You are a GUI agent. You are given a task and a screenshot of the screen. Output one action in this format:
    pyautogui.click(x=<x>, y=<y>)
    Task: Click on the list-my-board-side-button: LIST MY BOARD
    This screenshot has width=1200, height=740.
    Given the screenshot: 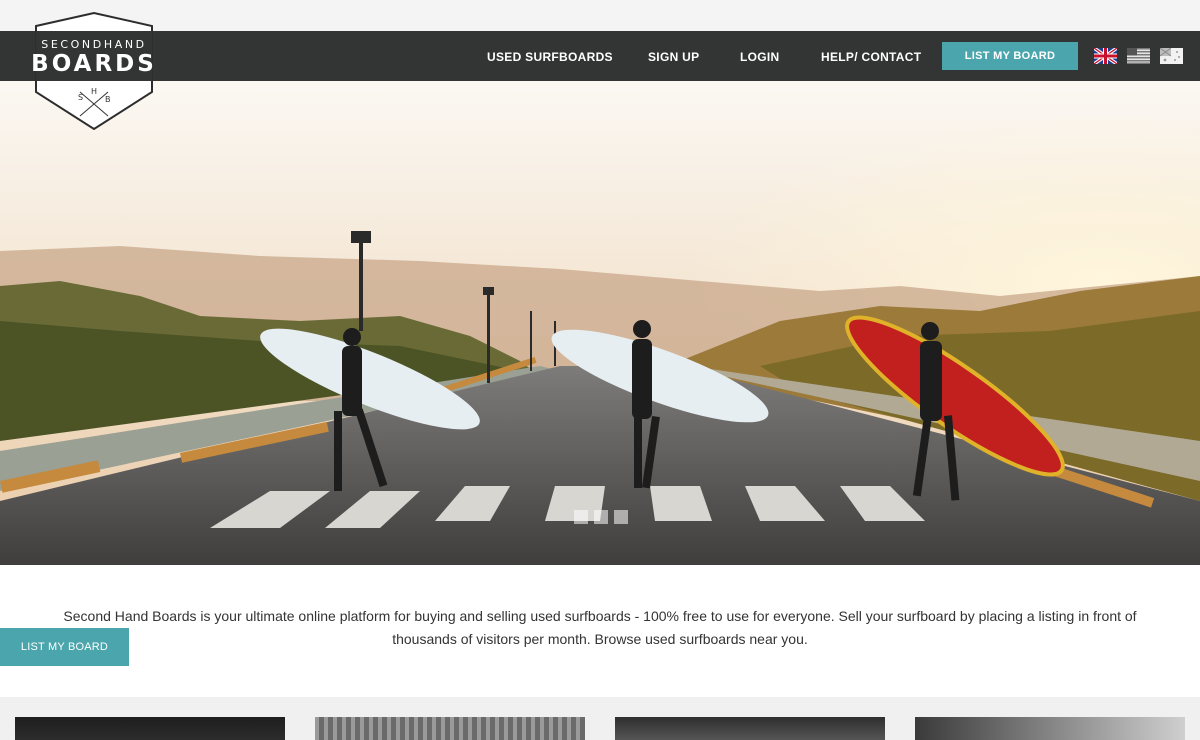 What is the action you would take?
    pyautogui.click(x=64, y=647)
    